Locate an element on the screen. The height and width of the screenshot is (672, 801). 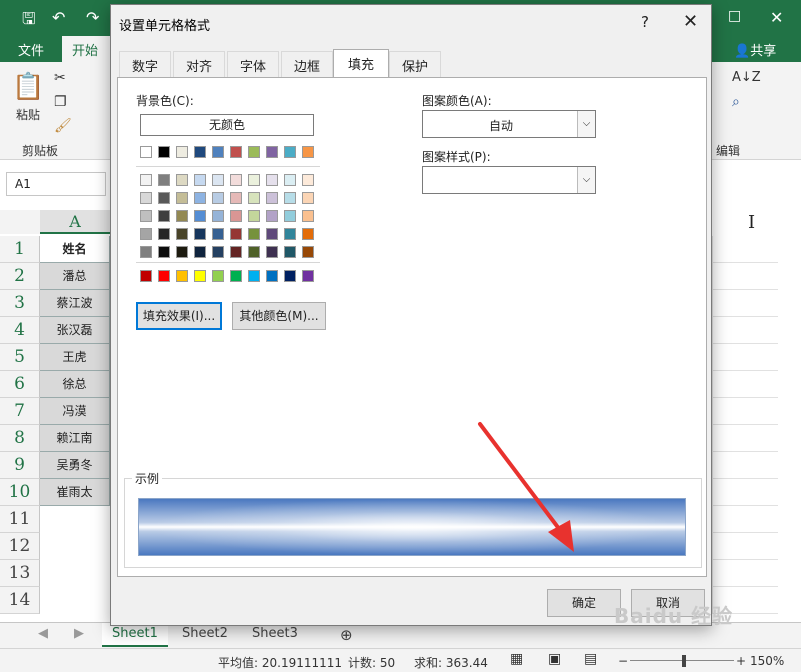
zoom-out-icon: − is located at coordinates (623, 661).